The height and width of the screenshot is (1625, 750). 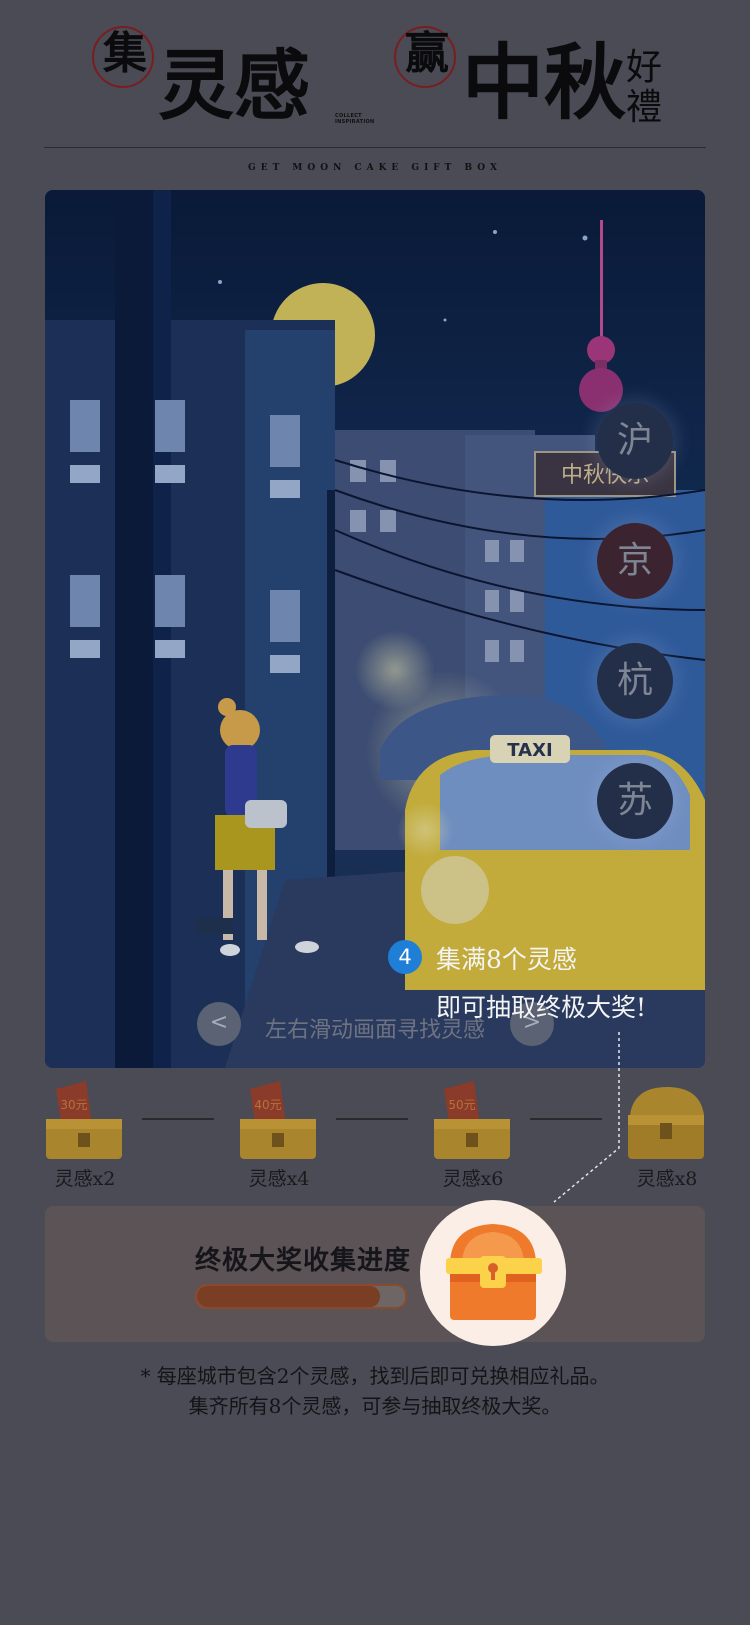 What do you see at coordinates (355, 122) in the screenshot?
I see `collect-tiny-2: INSPIRATION` at bounding box center [355, 122].